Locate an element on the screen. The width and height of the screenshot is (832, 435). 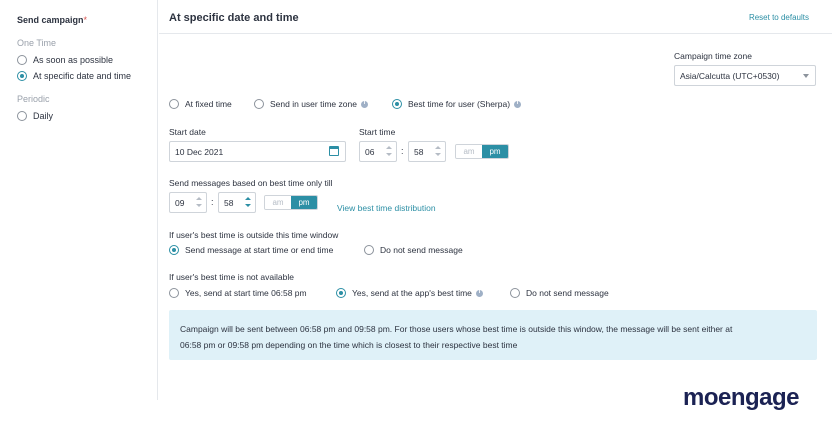
view-best-time-distribution-link: View best time distribution is located at coordinates (386, 208).